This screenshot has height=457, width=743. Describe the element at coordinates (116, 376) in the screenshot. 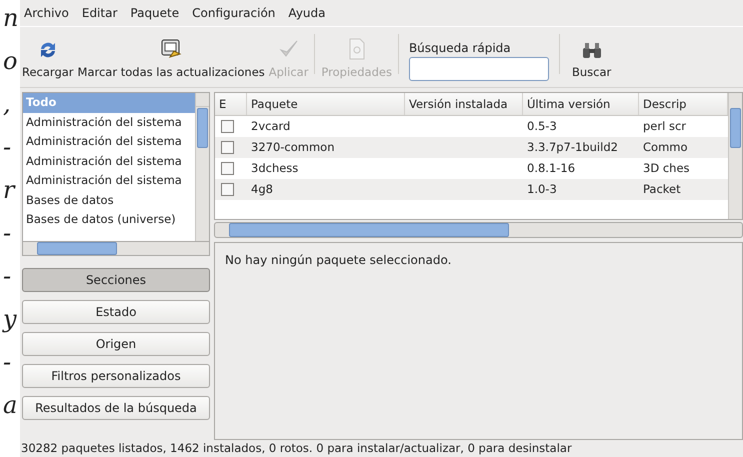

I see `filter-button: Filtros personalizados` at that location.